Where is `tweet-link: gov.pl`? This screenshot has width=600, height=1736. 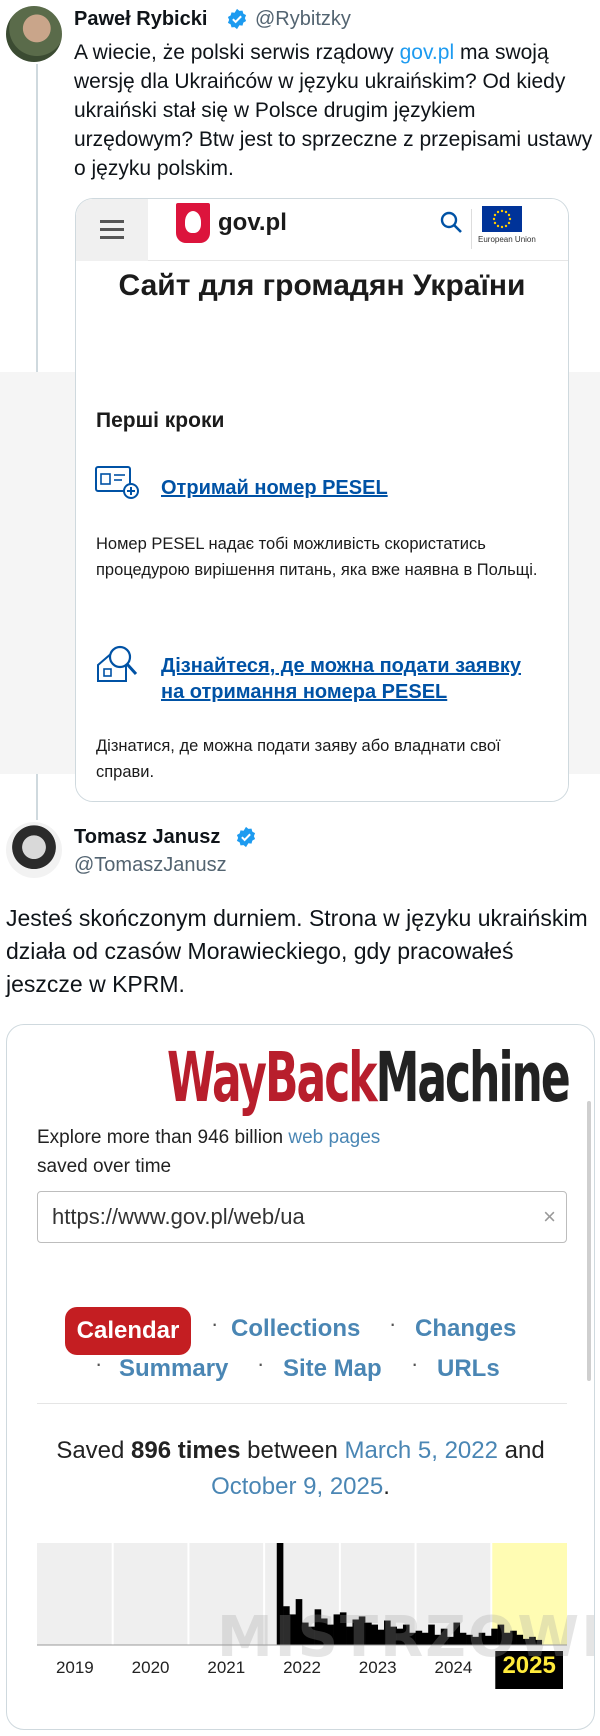
tweet-link: gov.pl is located at coordinates (427, 52).